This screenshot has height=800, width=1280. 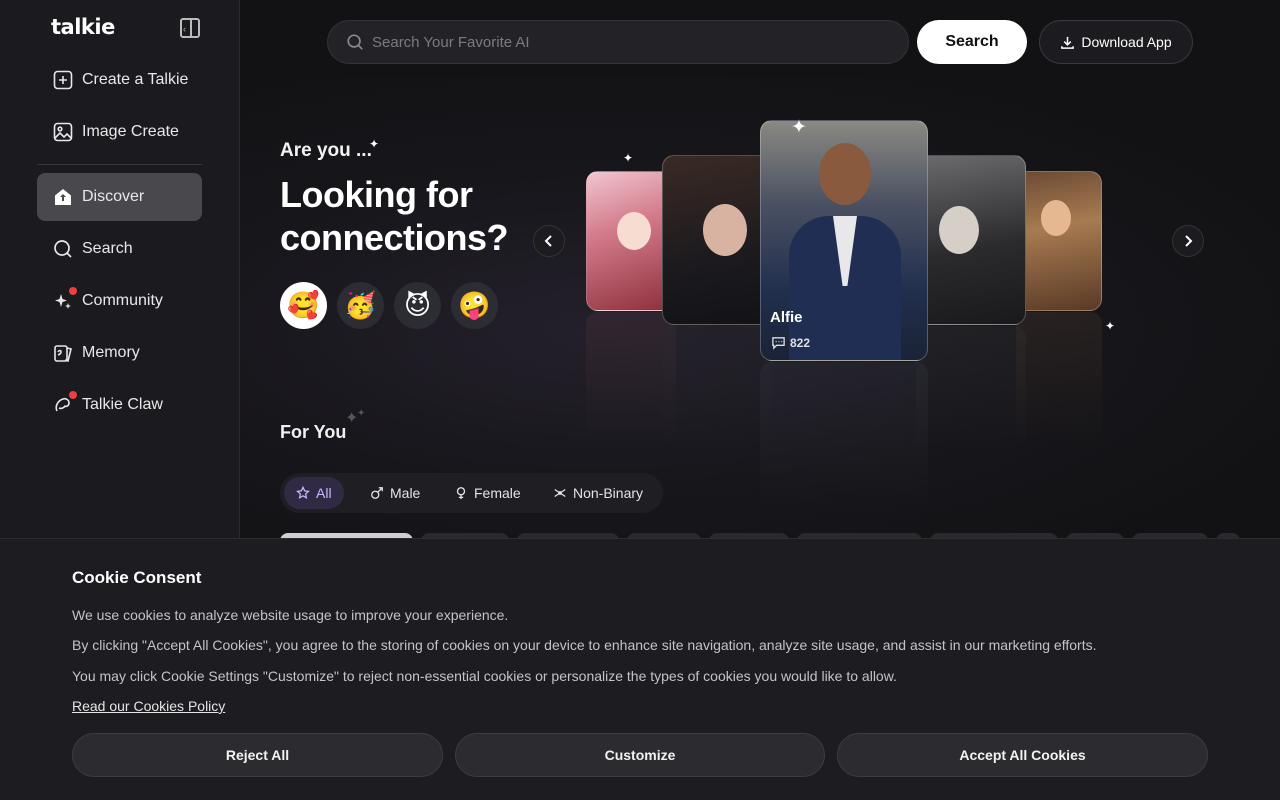 What do you see at coordinates (778, 343) in the screenshot?
I see `chat-icon` at bounding box center [778, 343].